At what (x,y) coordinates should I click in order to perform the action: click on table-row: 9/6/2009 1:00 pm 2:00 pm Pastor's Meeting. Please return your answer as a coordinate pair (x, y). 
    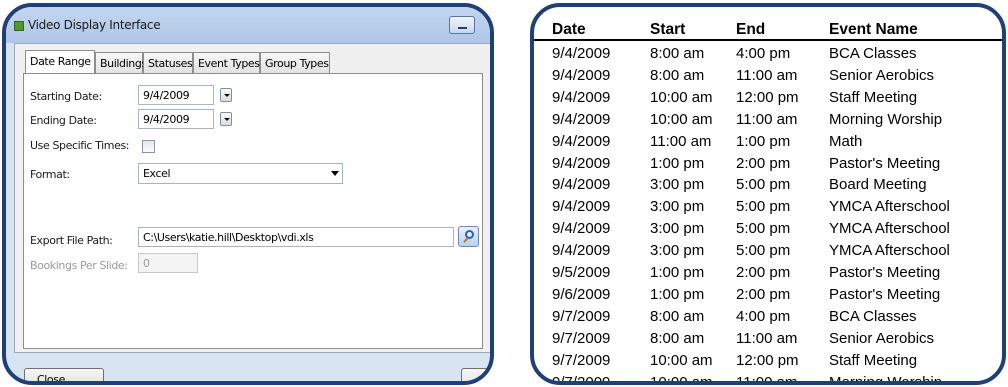
    Looking at the image, I should click on (768, 296).